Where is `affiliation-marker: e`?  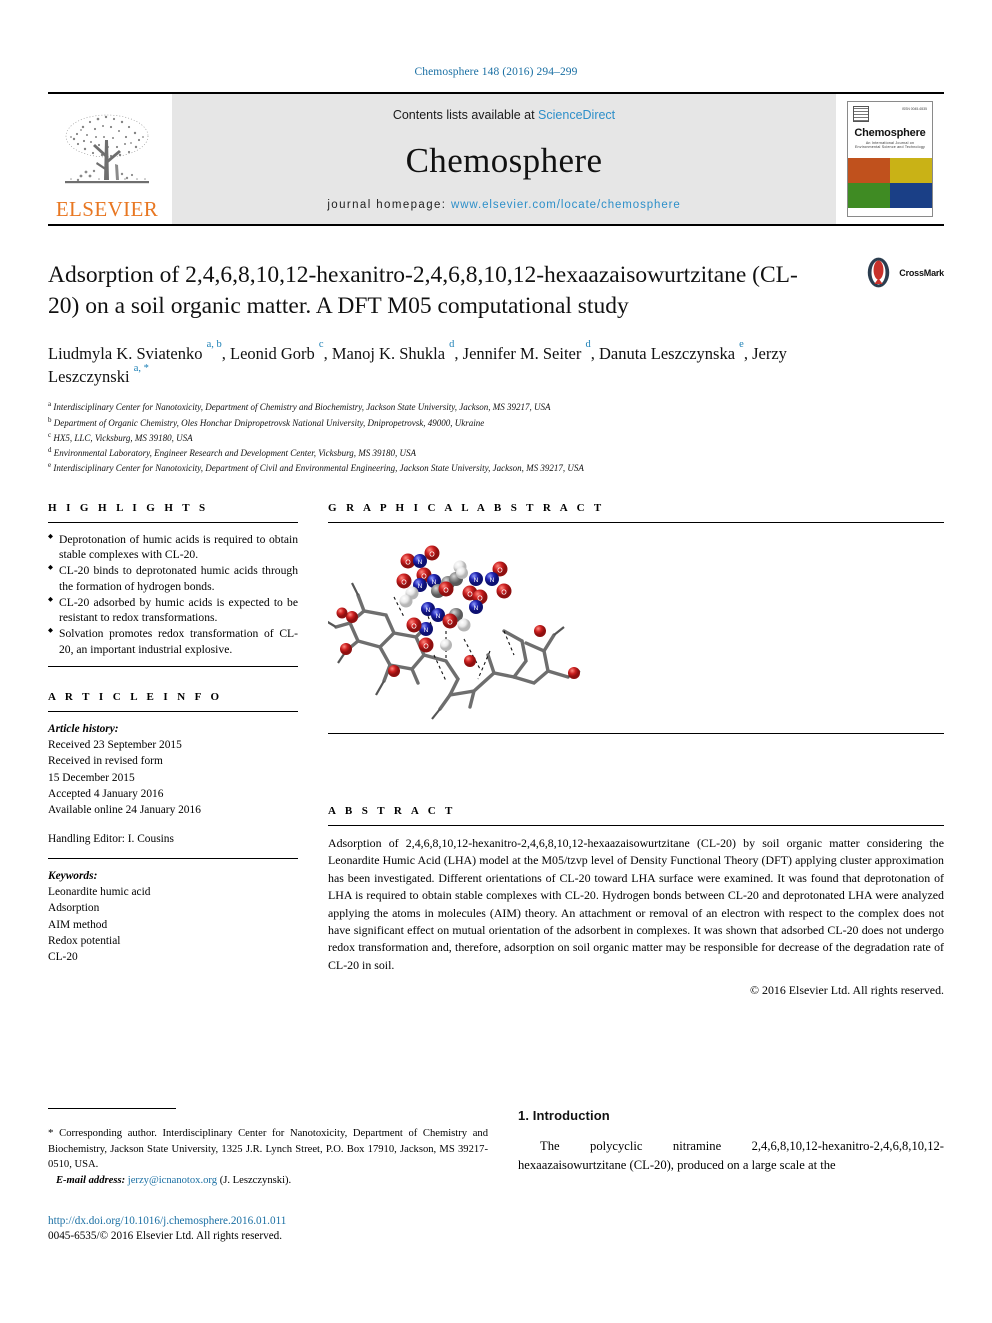 affiliation-marker: e is located at coordinates (50, 465).